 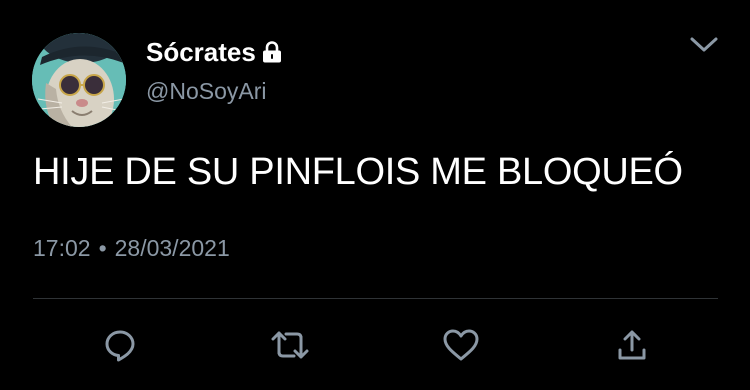 What do you see at coordinates (172, 248) in the screenshot?
I see `tweet-date: 28/03/2021` at bounding box center [172, 248].